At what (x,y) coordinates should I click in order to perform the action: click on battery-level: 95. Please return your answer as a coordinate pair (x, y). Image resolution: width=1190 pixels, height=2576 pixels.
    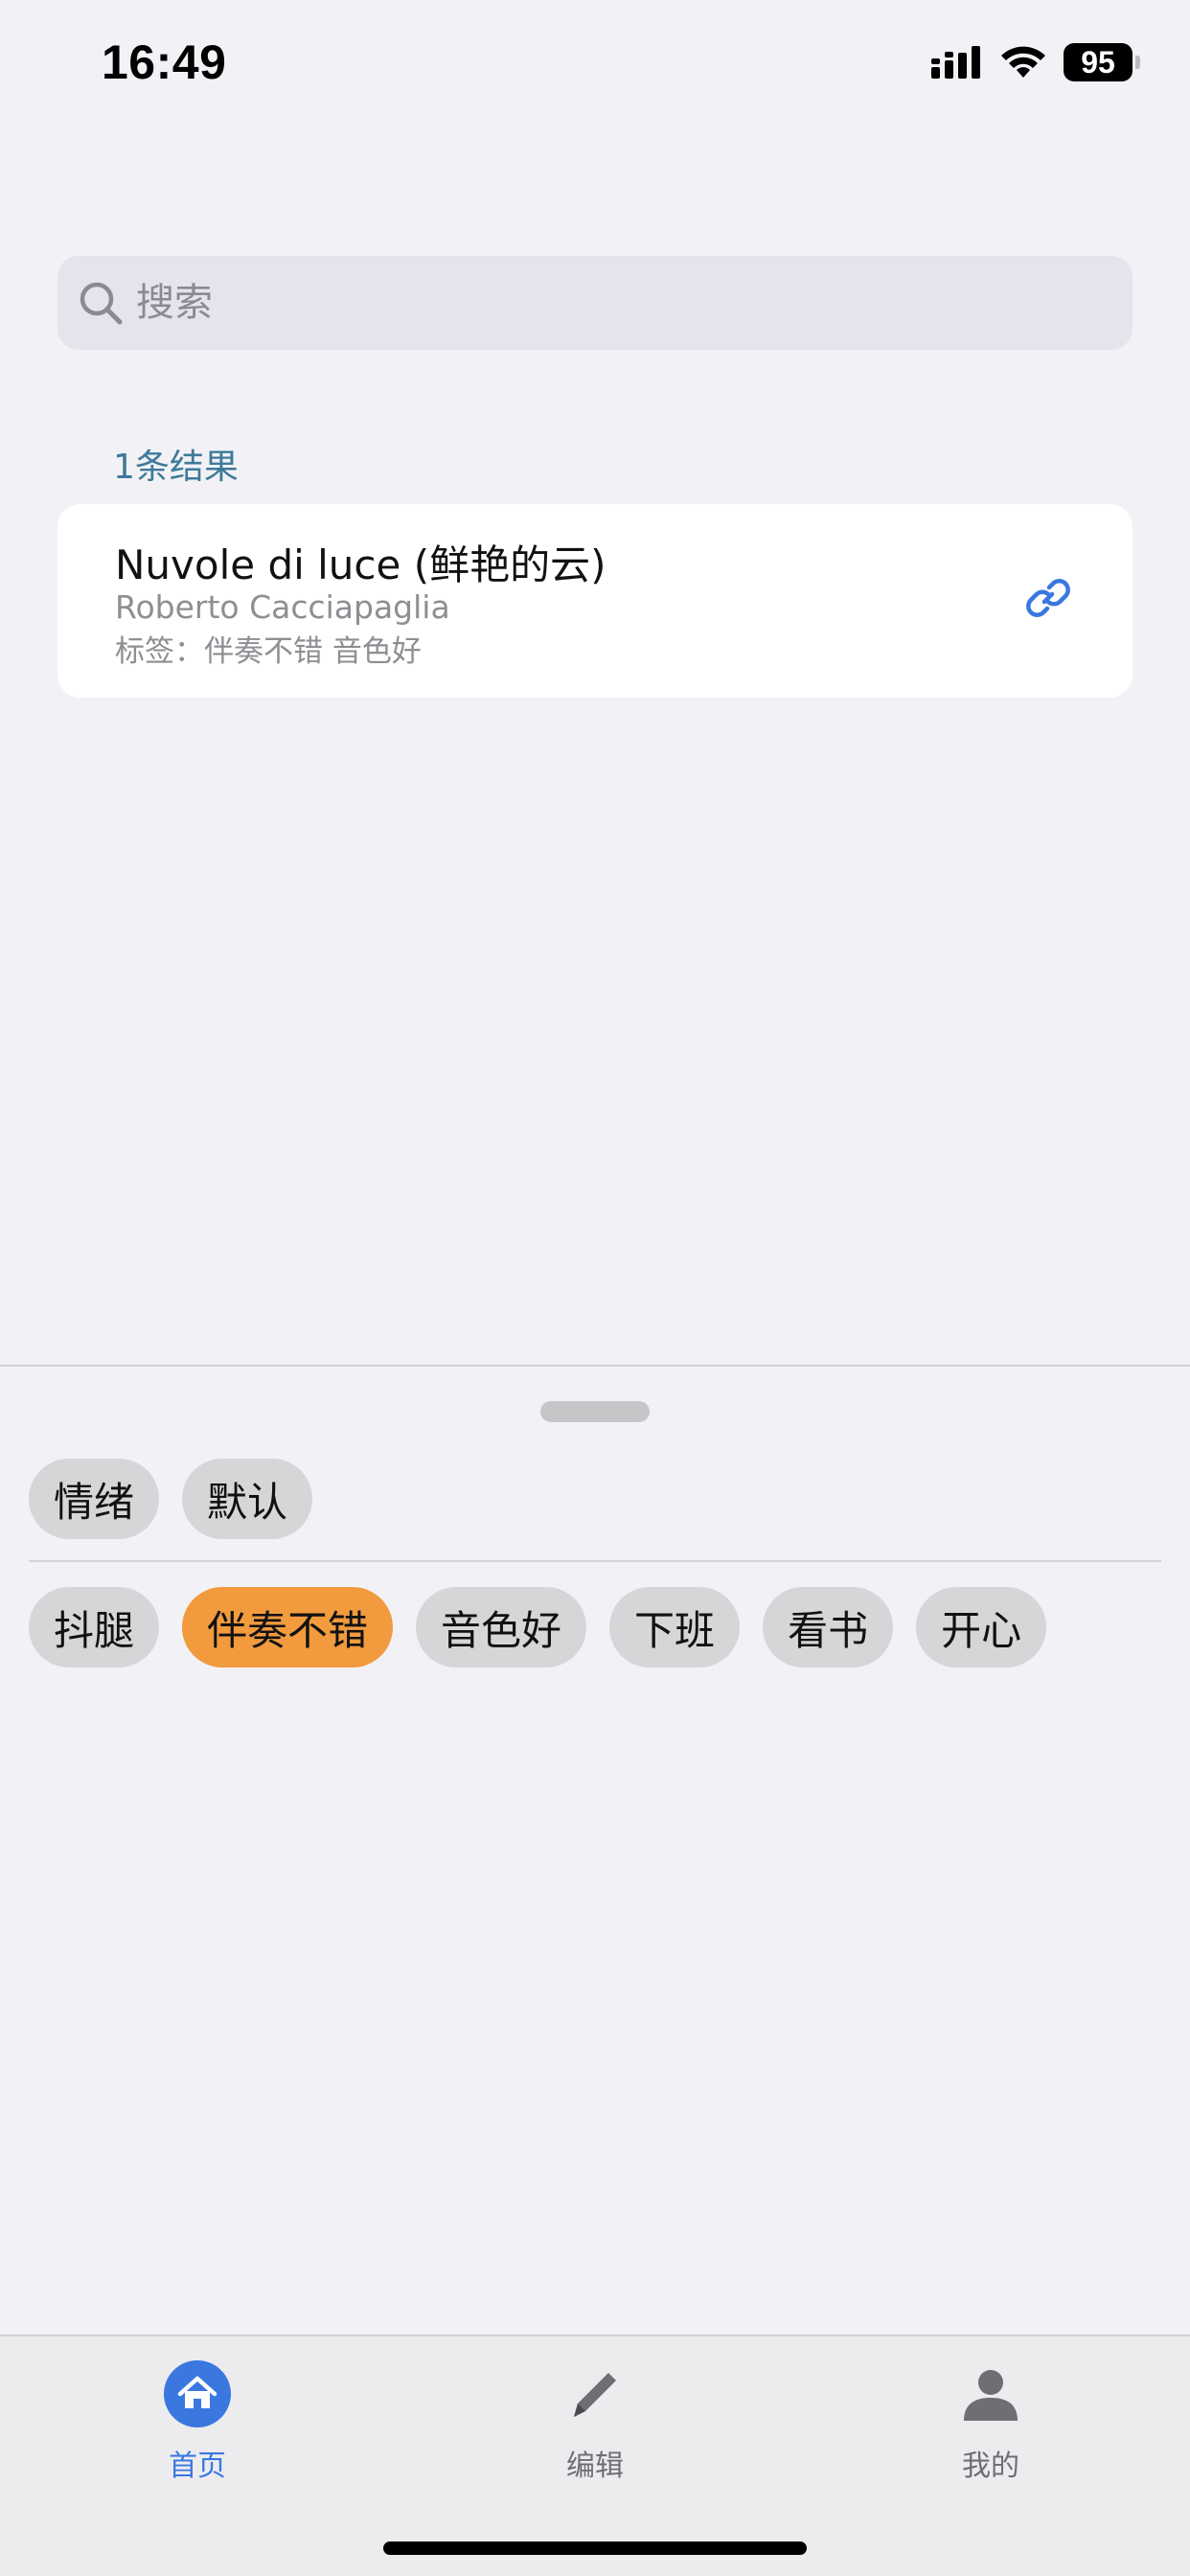
    Looking at the image, I should click on (1098, 62).